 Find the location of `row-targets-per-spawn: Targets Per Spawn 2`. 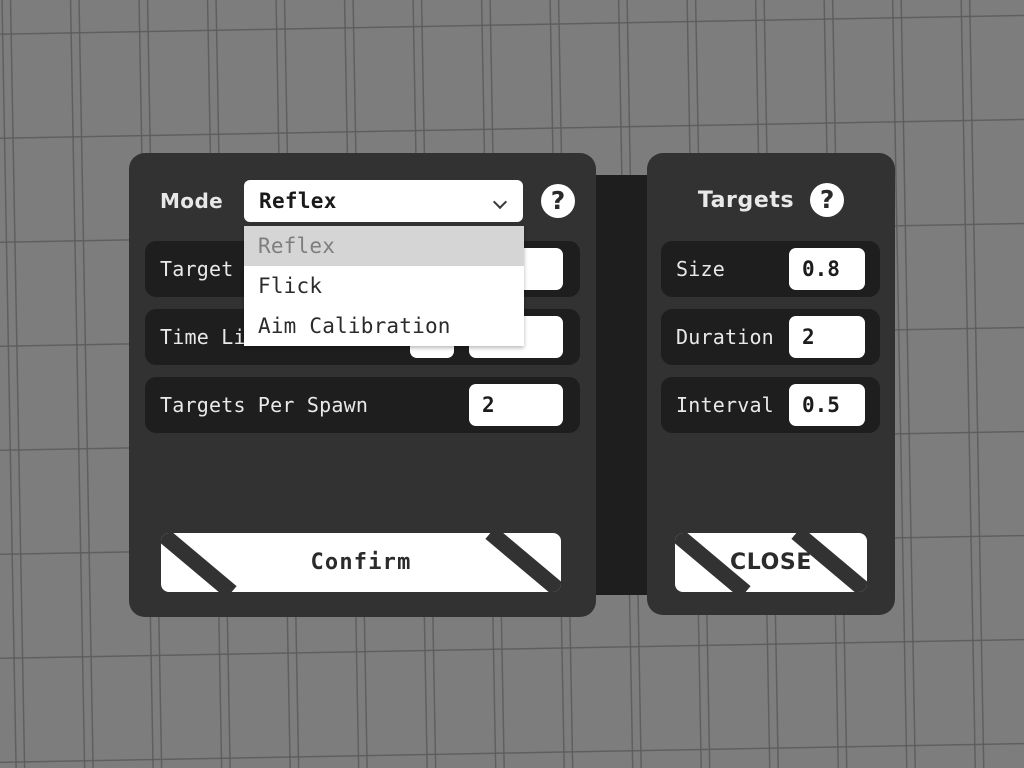

row-targets-per-spawn: Targets Per Spawn 2 is located at coordinates (362, 405).